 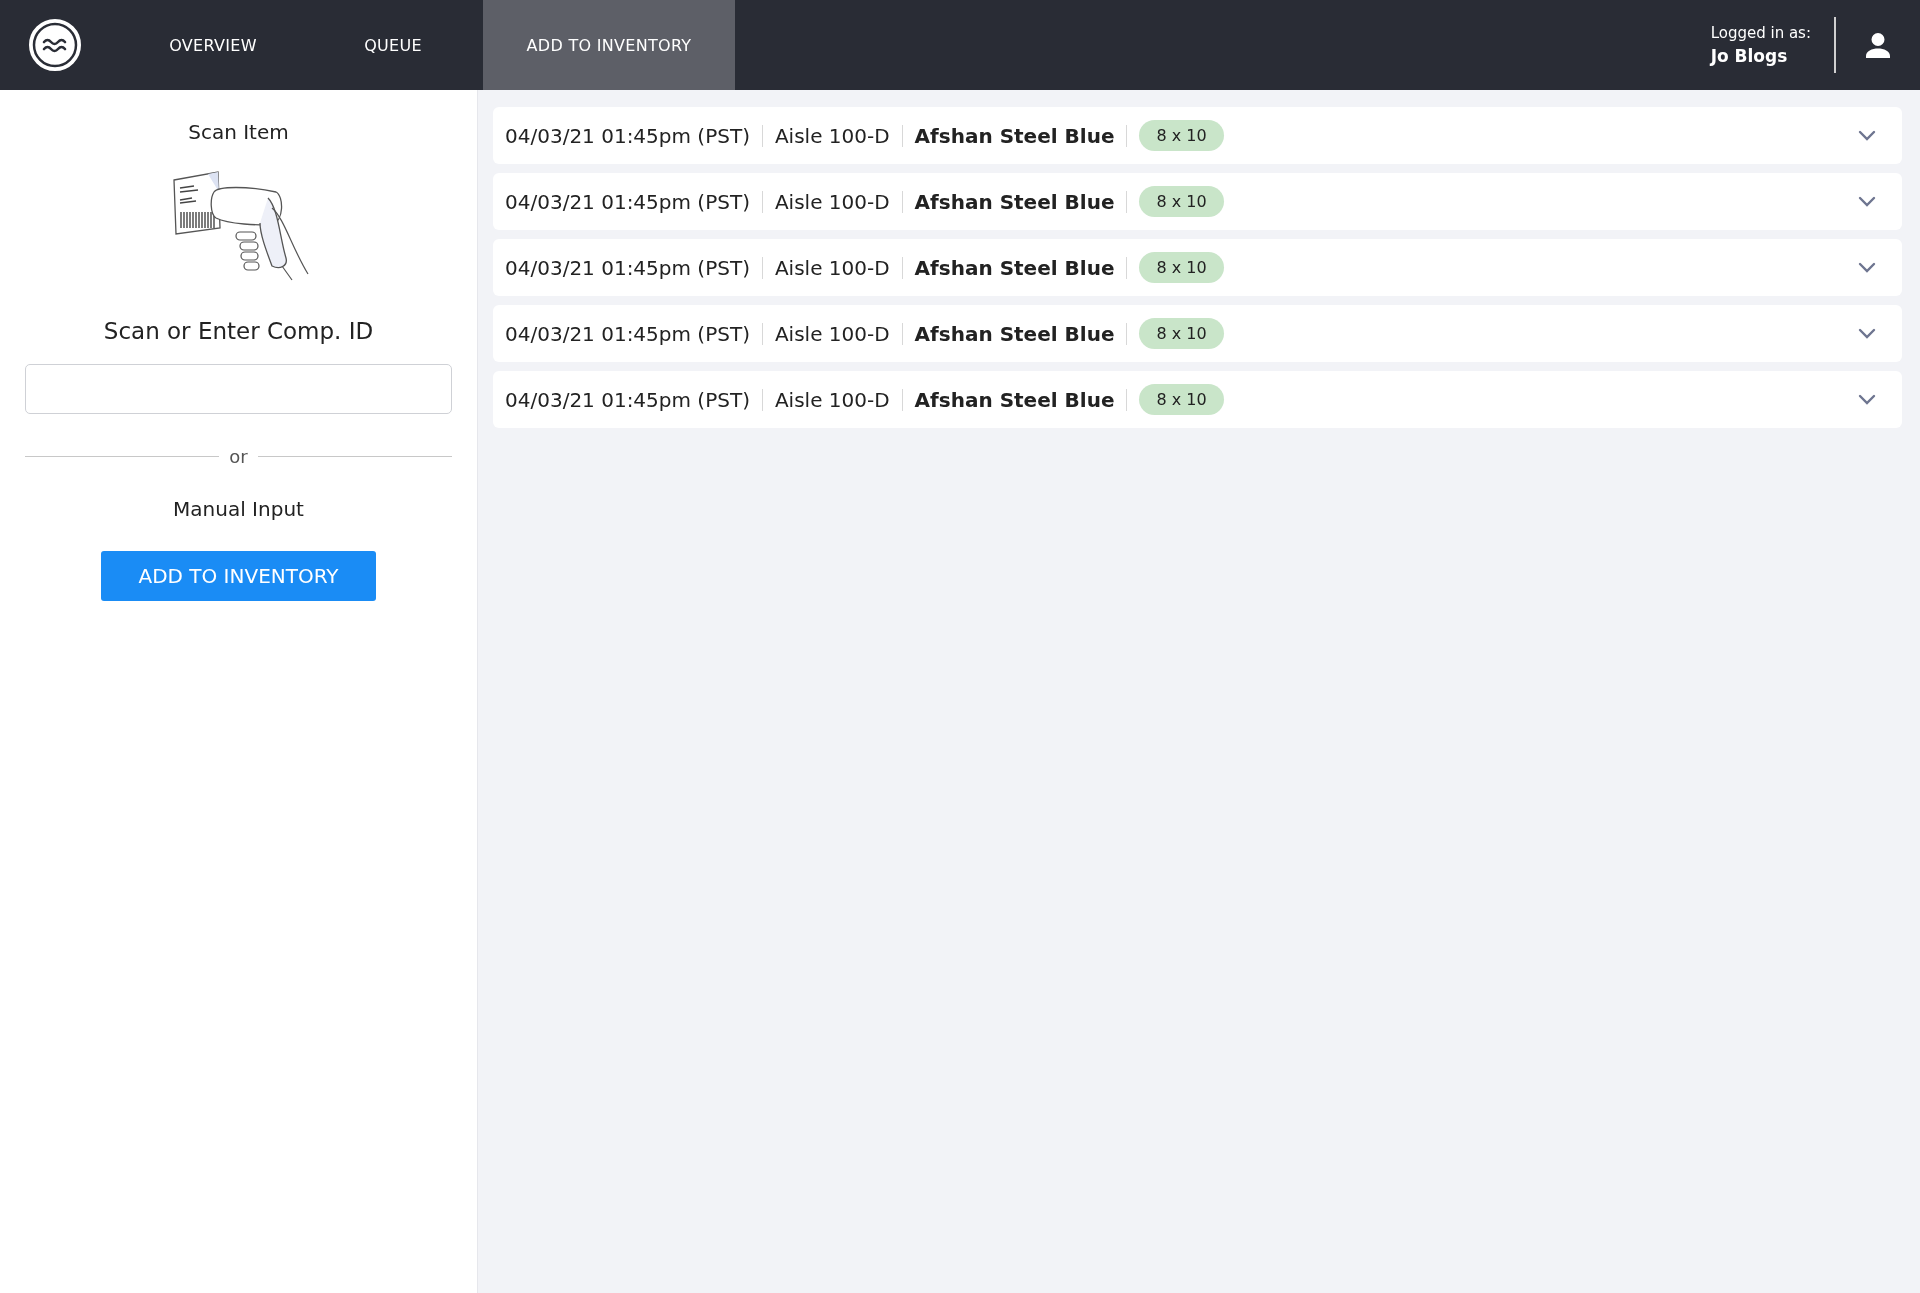 What do you see at coordinates (213, 45) in the screenshot?
I see `nav-tab: OVERVIEW` at bounding box center [213, 45].